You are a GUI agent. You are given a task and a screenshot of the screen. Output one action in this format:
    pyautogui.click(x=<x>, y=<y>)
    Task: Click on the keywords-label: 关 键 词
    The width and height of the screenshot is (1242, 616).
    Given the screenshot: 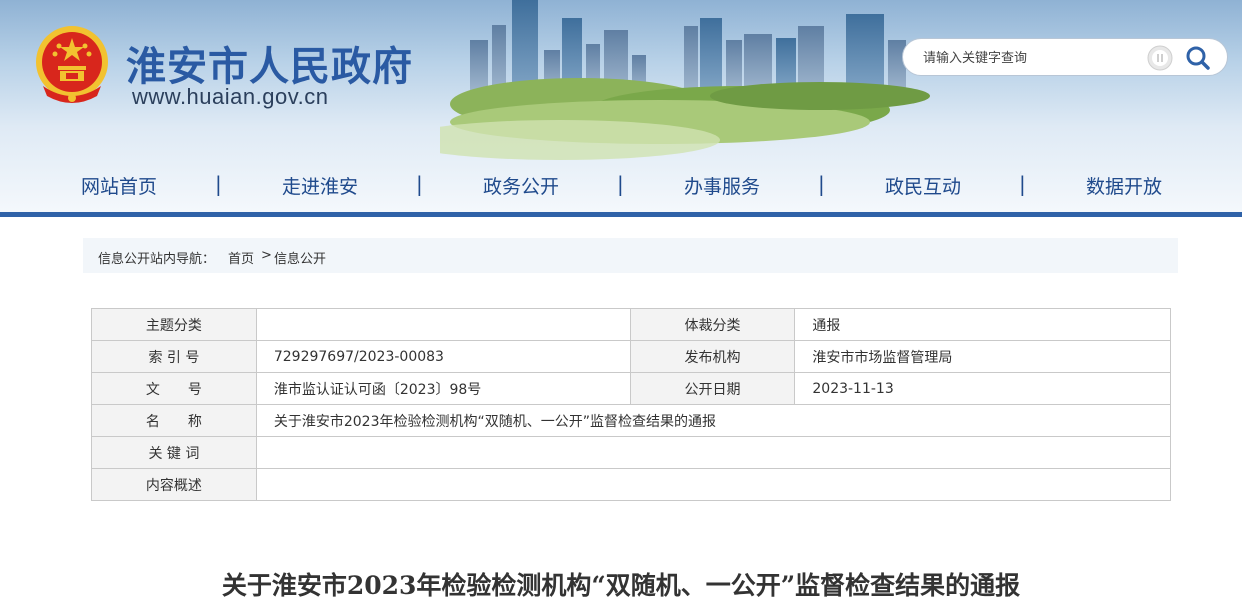 What is the action you would take?
    pyautogui.click(x=174, y=452)
    